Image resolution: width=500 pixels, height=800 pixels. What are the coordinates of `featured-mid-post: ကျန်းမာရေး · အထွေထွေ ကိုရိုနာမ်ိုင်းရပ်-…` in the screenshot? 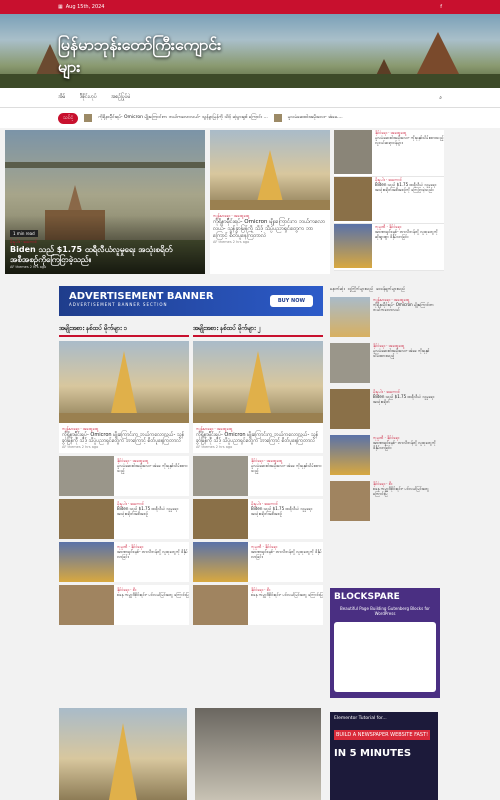 It's located at (270, 202).